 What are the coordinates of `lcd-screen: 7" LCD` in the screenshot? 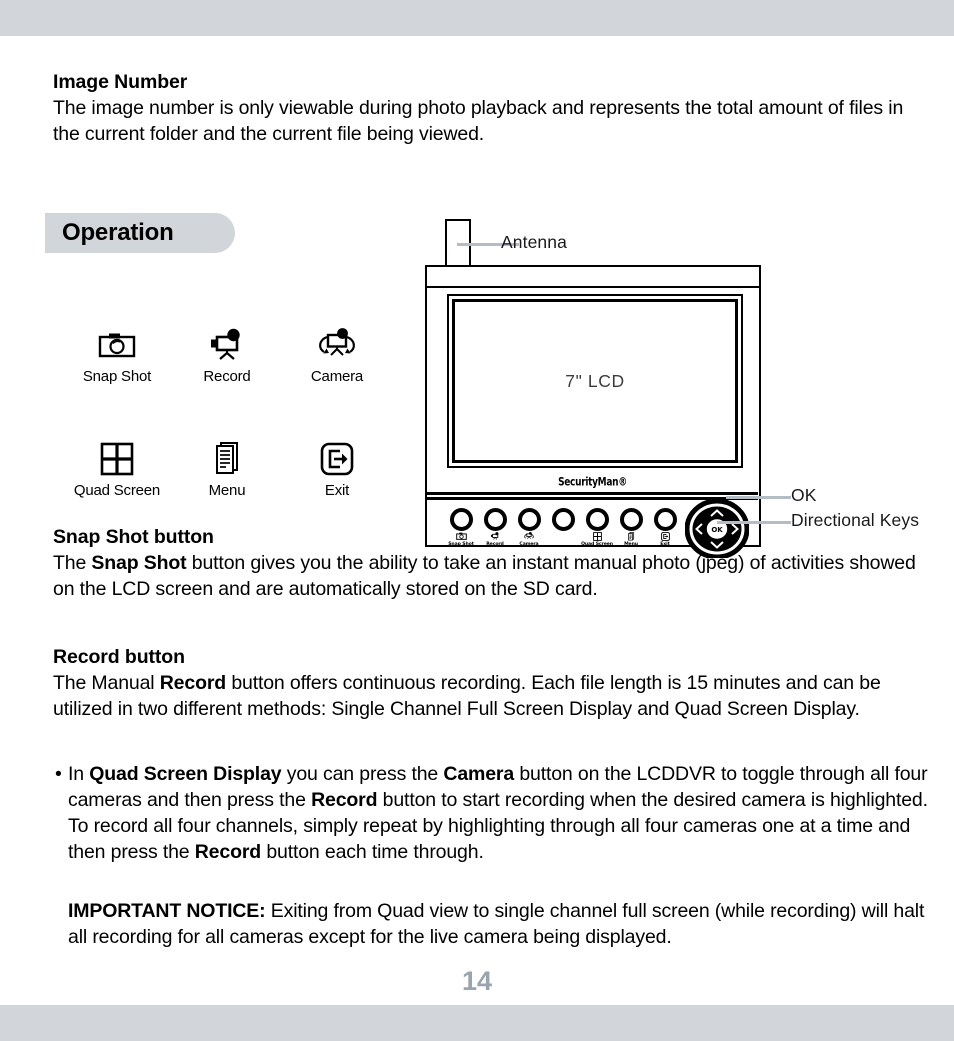 It's located at (595, 381).